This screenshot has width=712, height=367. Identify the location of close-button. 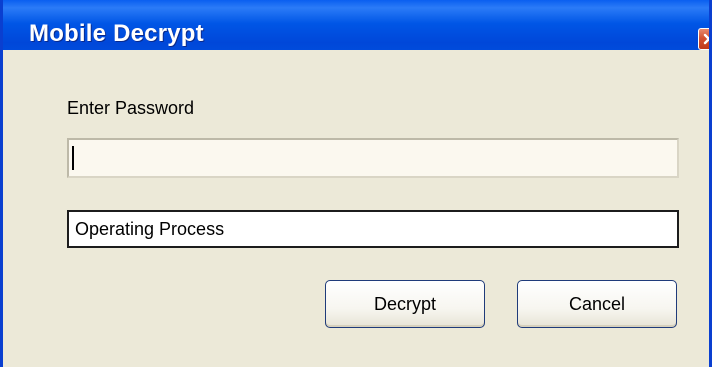
(703, 39).